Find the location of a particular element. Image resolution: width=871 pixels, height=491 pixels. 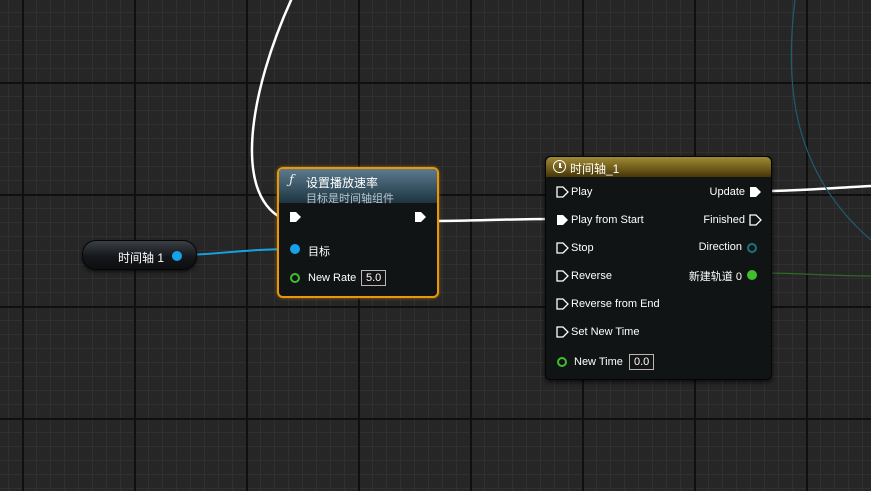

new-time-input-pin is located at coordinates (562, 362).